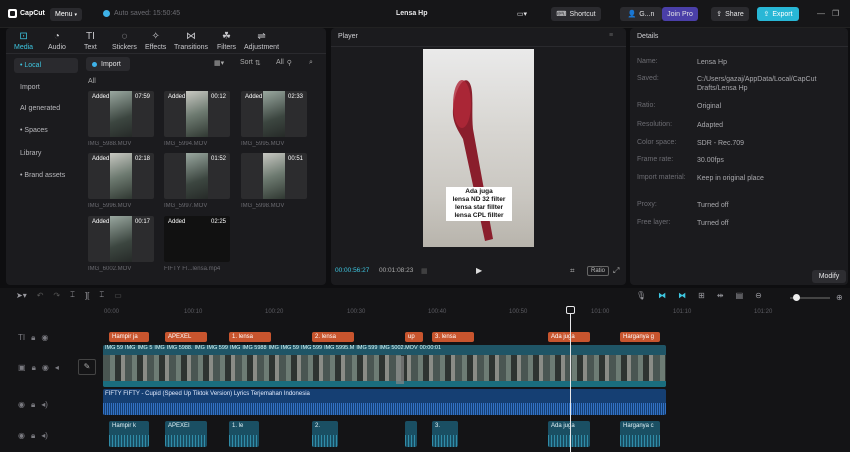 The width and height of the screenshot is (850, 452). Describe the element at coordinates (640, 337) in the screenshot. I see `text-clip: Harganya g` at that location.